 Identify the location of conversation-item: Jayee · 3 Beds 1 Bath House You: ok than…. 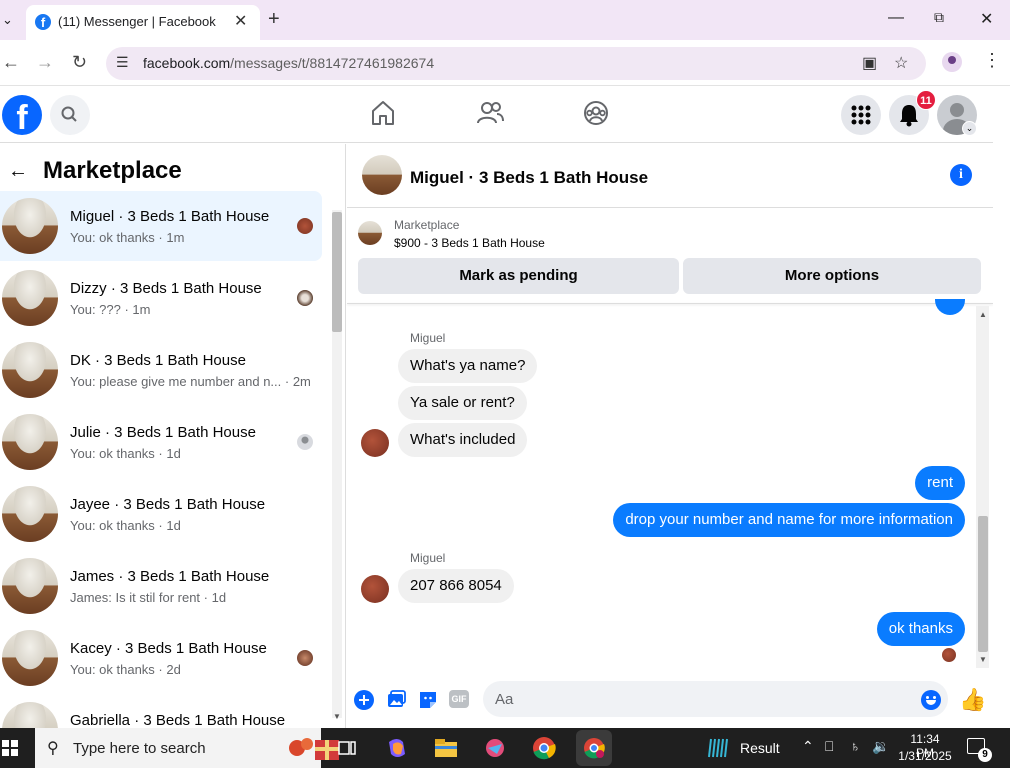
(161, 514).